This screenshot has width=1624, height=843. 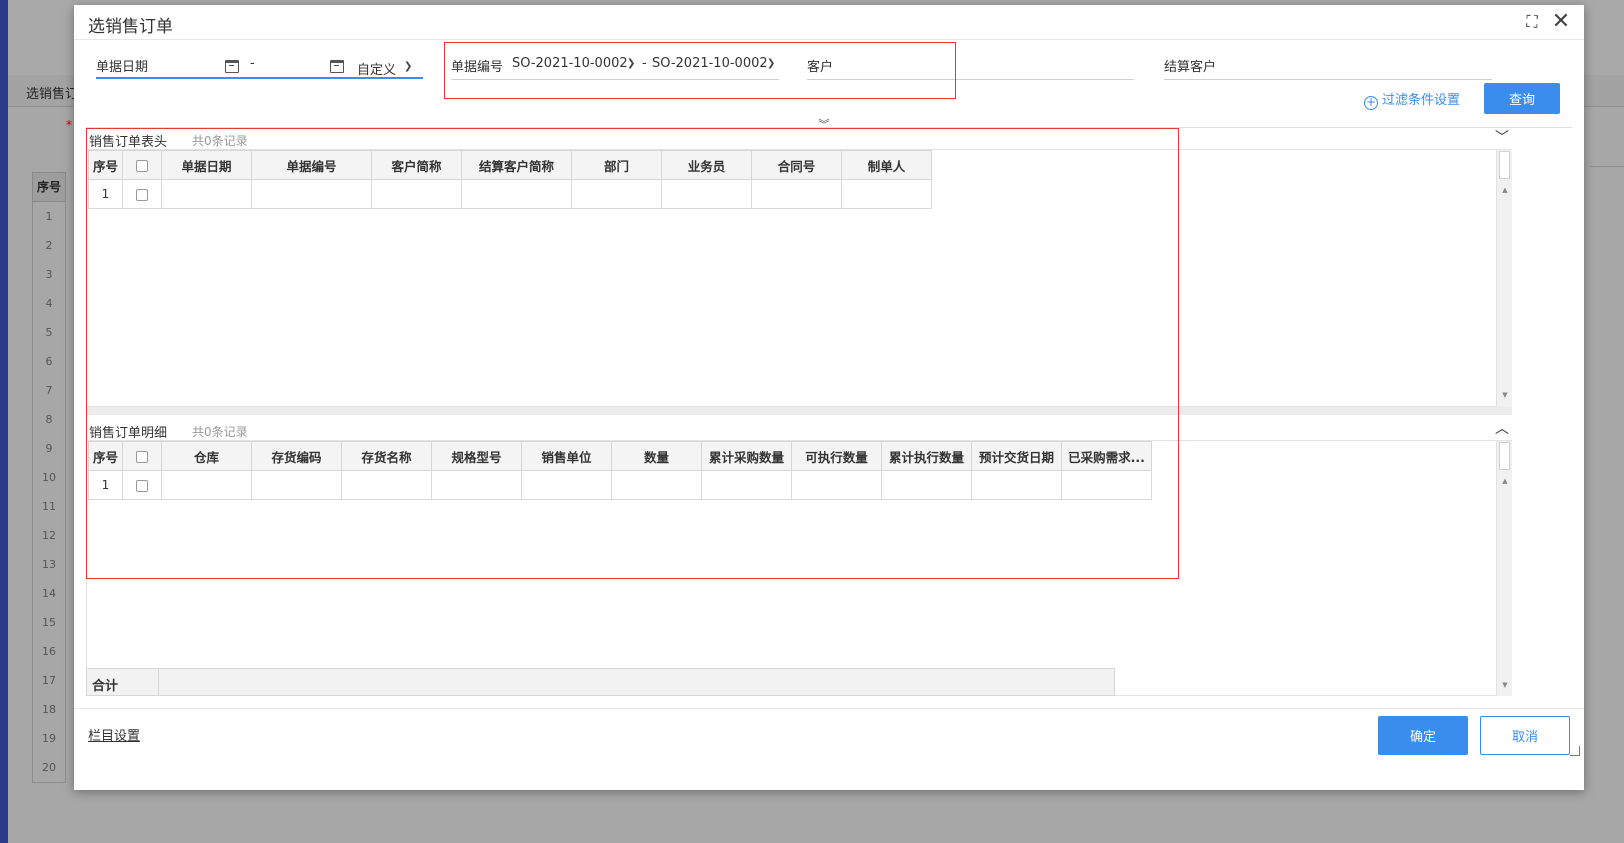 What do you see at coordinates (386, 456) in the screenshot?
I see `column-header: 存货名称` at bounding box center [386, 456].